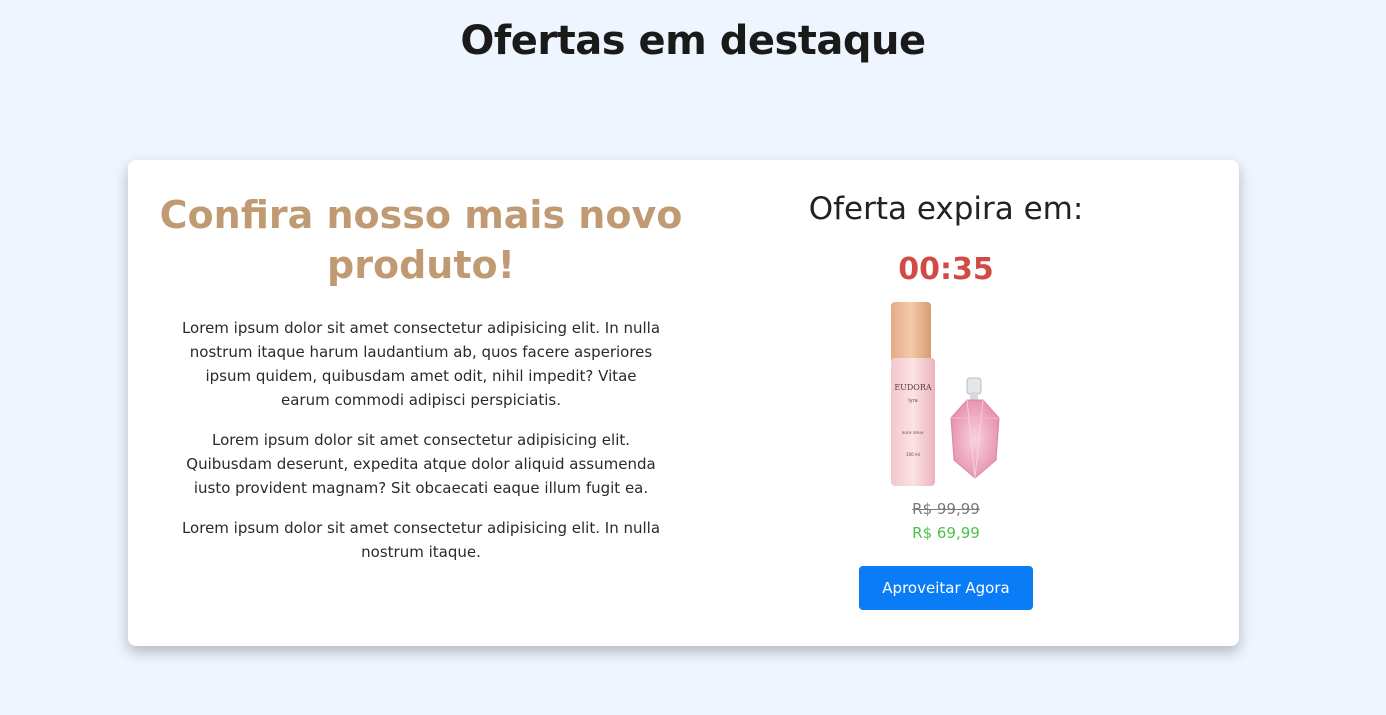 Image resolution: width=1386 pixels, height=715 pixels. Describe the element at coordinates (911, 332) in the screenshot. I see `spray-cap` at that location.